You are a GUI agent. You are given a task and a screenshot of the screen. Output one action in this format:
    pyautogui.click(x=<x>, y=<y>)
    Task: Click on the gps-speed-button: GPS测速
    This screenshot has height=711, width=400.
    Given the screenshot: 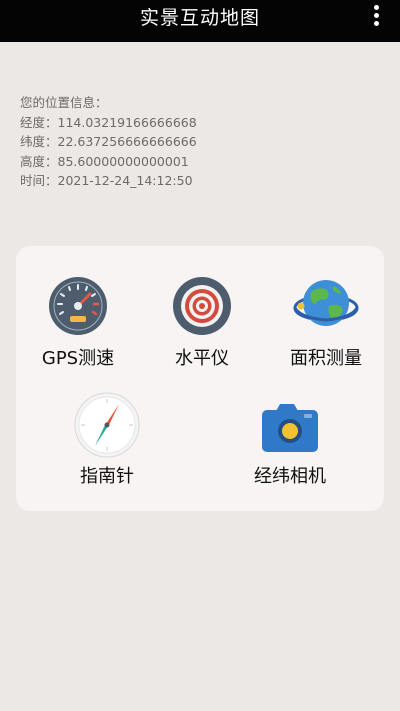 What is the action you would take?
    pyautogui.click(x=78, y=323)
    